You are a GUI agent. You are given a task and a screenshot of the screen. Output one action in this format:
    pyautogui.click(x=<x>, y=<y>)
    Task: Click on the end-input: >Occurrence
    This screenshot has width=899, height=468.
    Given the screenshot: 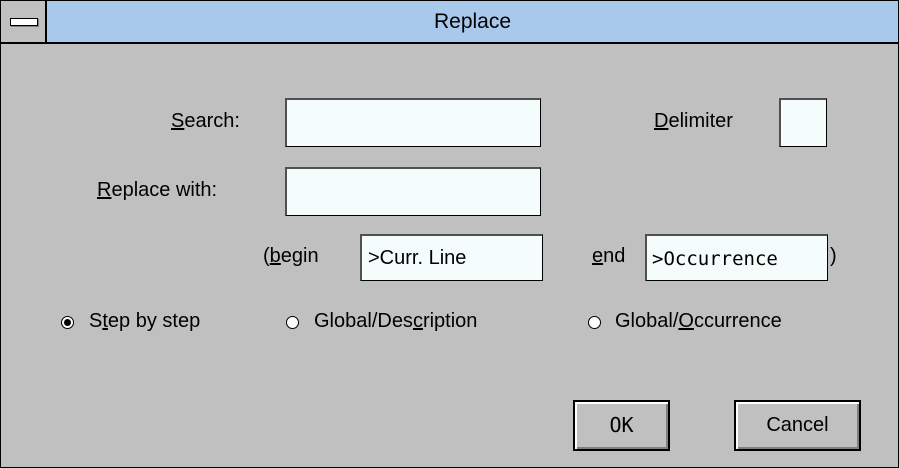 What is the action you would take?
    pyautogui.click(x=736, y=257)
    